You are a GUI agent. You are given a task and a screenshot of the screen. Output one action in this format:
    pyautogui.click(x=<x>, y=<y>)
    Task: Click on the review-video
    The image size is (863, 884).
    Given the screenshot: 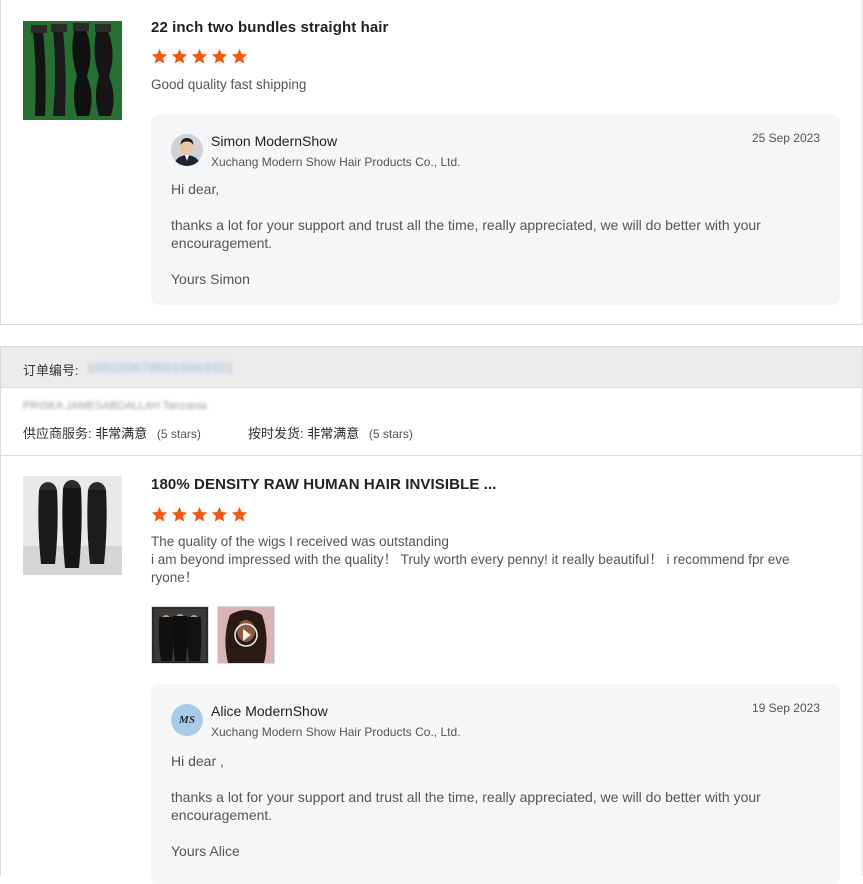 What is the action you would take?
    pyautogui.click(x=246, y=635)
    